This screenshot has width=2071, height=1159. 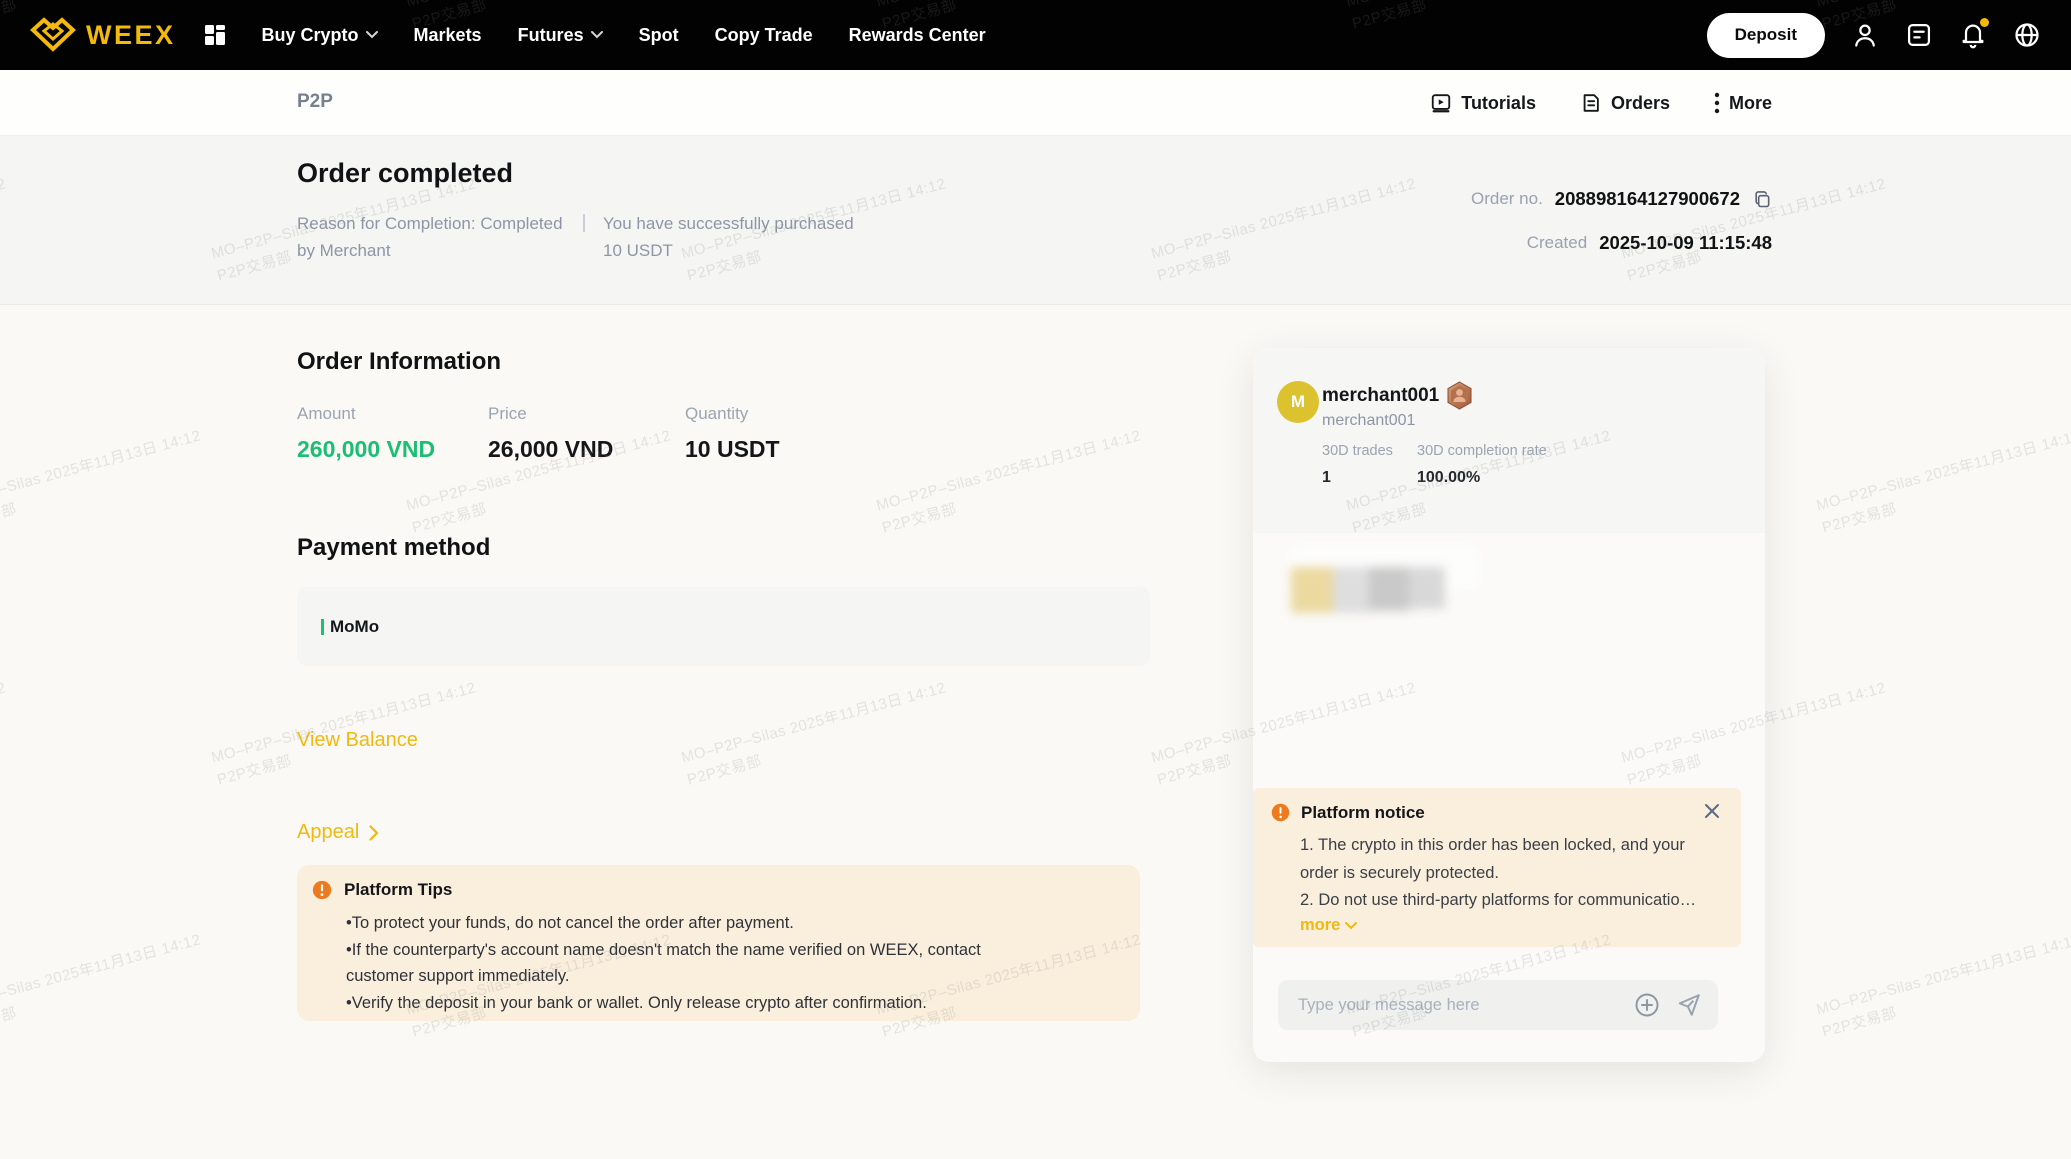 What do you see at coordinates (1750, 102) in the screenshot?
I see `more-label: More` at bounding box center [1750, 102].